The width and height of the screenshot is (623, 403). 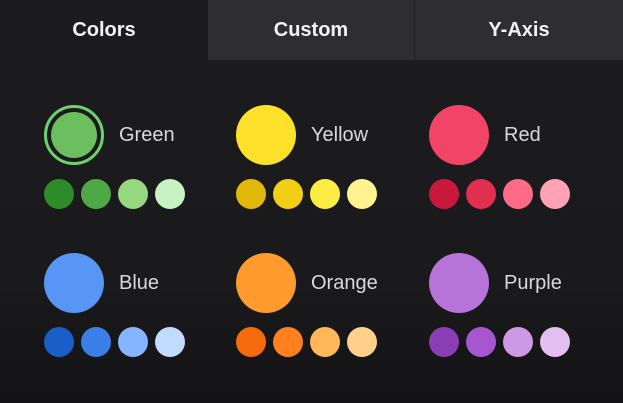 I want to click on shade-row-yellow, so click(x=310, y=194).